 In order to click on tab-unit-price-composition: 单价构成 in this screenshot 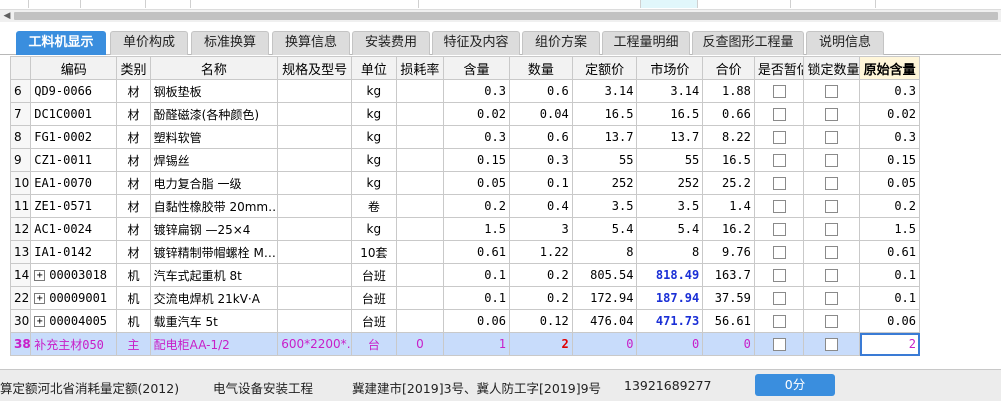, I will do `click(149, 43)`.